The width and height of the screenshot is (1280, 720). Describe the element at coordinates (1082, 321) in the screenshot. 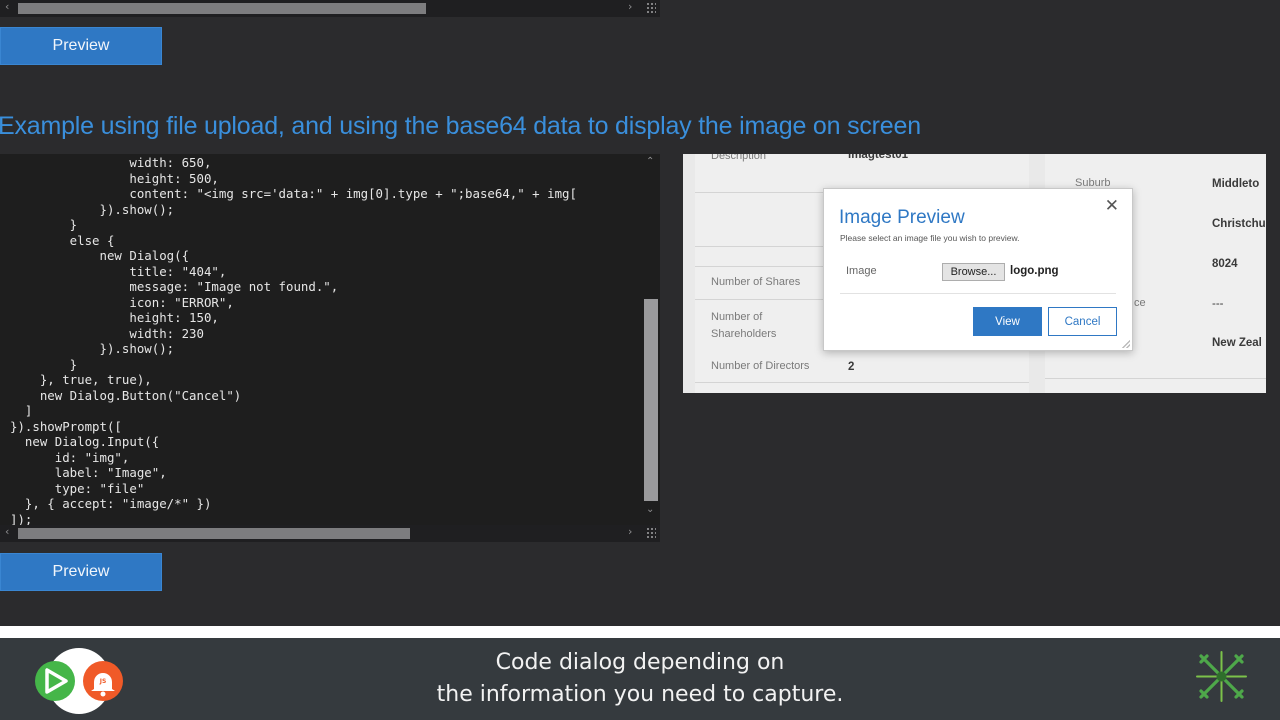

I see `cancel-button: Cancel` at that location.